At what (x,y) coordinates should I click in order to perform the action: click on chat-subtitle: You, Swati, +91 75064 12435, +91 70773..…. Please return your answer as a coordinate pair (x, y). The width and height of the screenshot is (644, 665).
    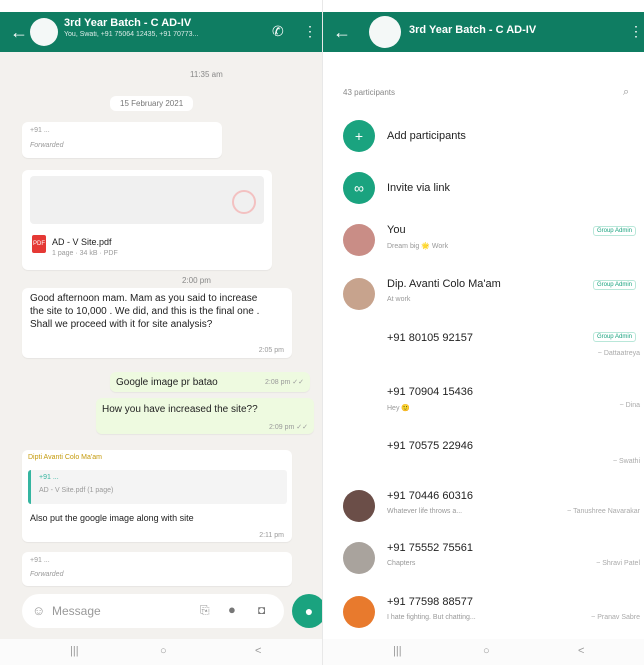
    Looking at the image, I should click on (131, 34).